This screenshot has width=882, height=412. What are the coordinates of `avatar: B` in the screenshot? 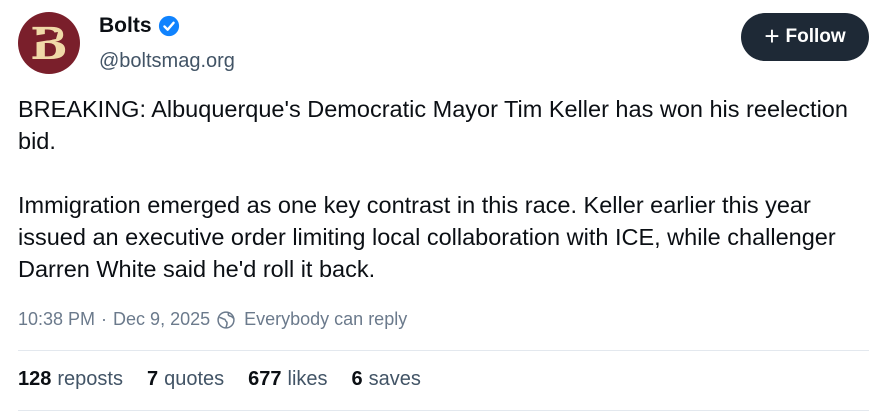 It's located at (49, 43).